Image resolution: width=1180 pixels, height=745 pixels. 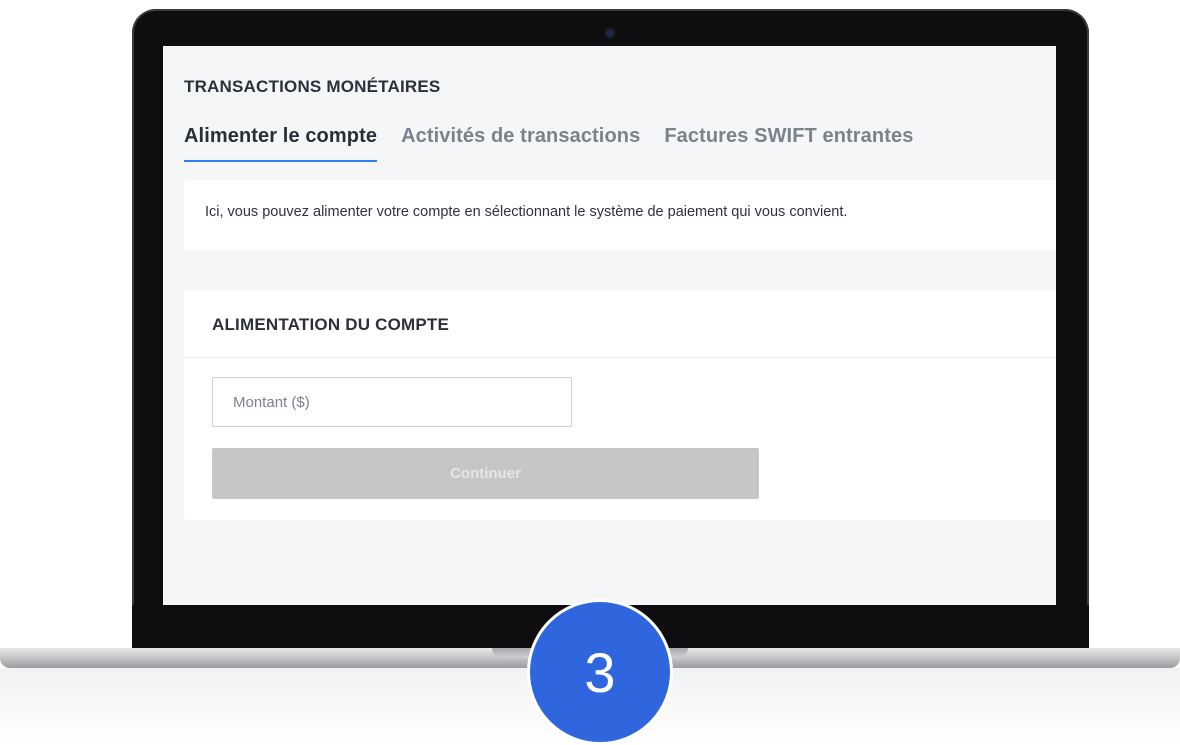 I want to click on tab-incoming-swift-invoices: Factures SWIFT entrantes, so click(x=788, y=143).